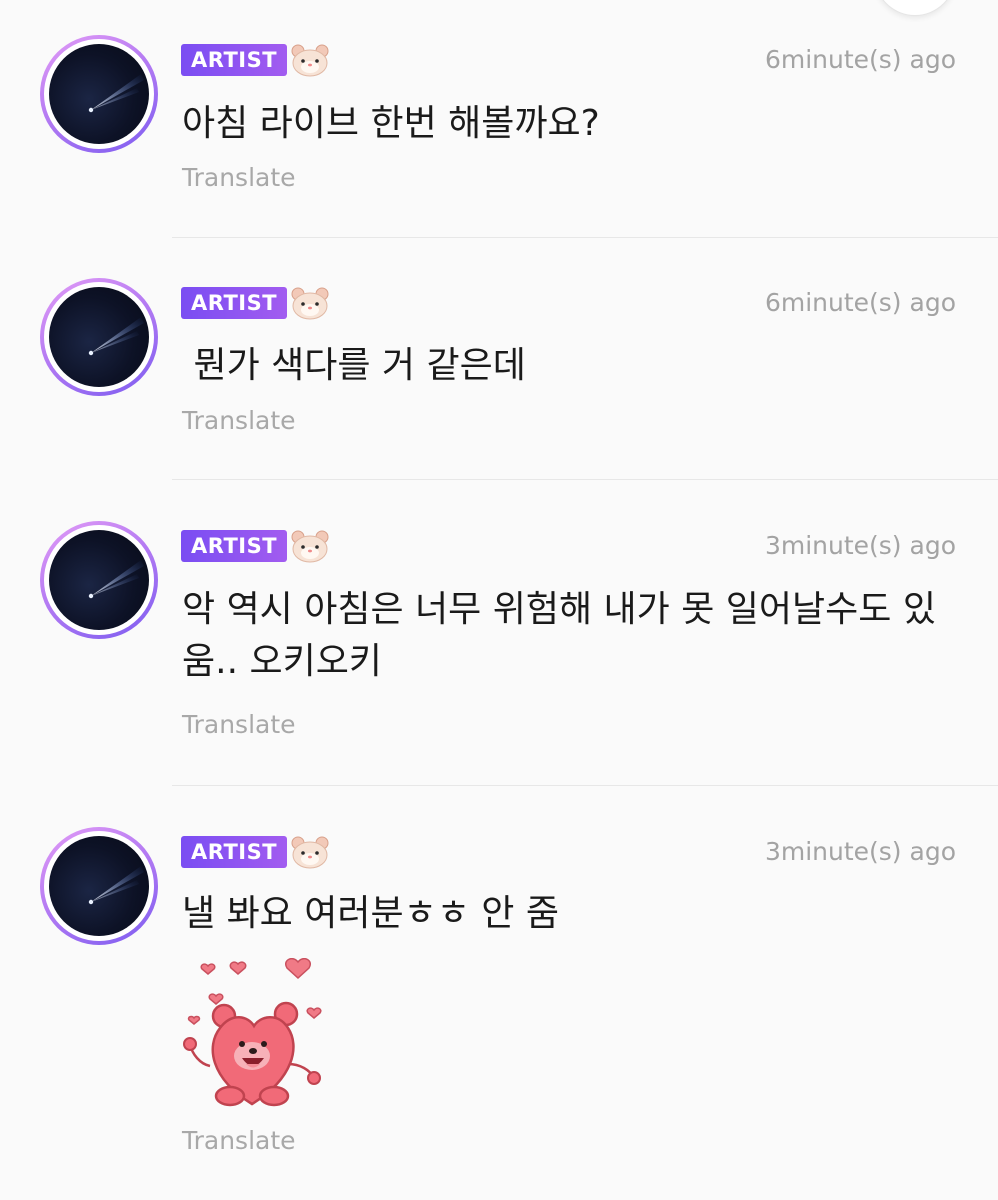 This screenshot has height=1200, width=998. What do you see at coordinates (391, 123) in the screenshot?
I see `comment-text: 아침 라이브 한번 해볼까요?` at bounding box center [391, 123].